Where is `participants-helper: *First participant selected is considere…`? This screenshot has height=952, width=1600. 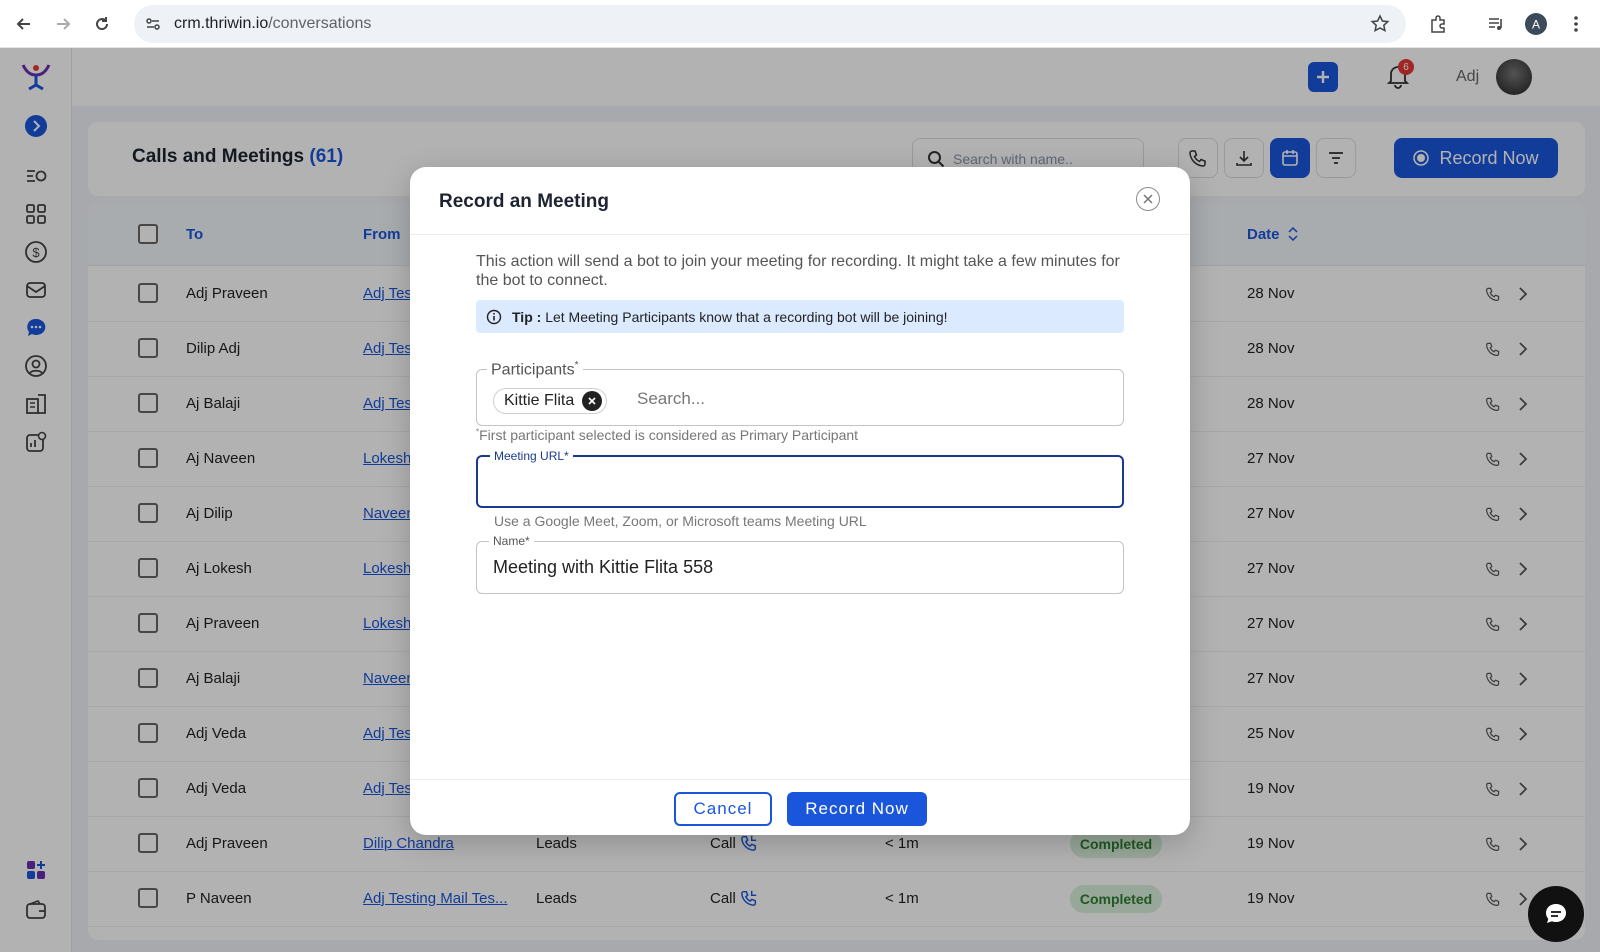 participants-helper: *First participant selected is considere… is located at coordinates (667, 435).